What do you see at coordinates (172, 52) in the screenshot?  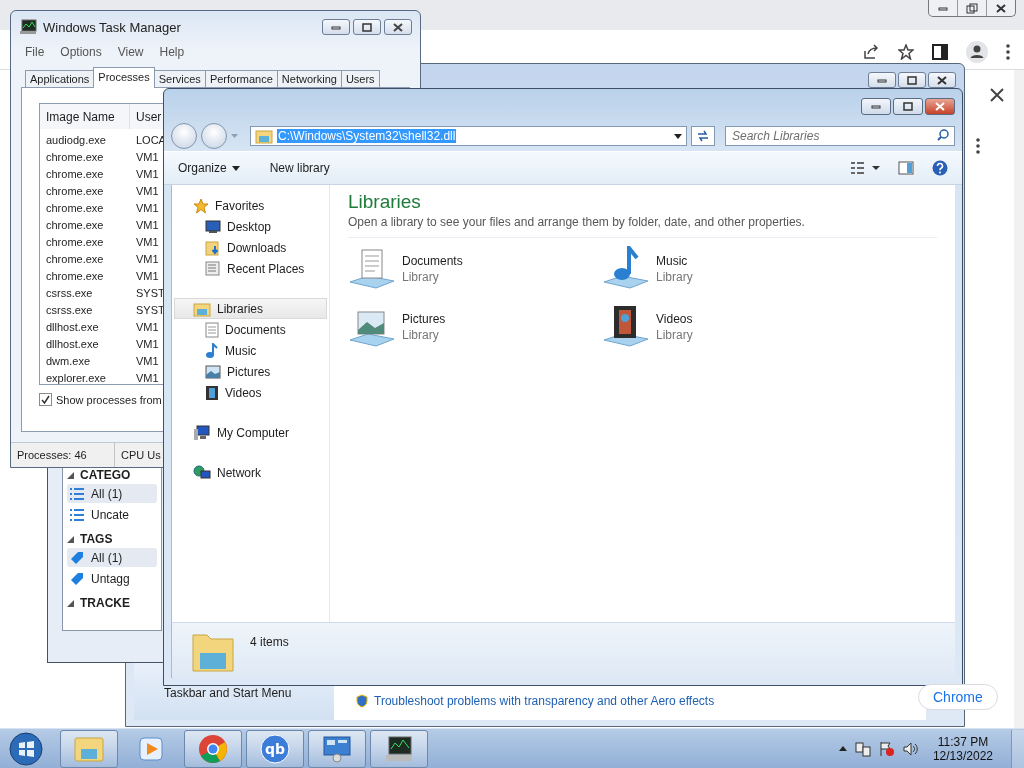 I see `menu-item: Help` at bounding box center [172, 52].